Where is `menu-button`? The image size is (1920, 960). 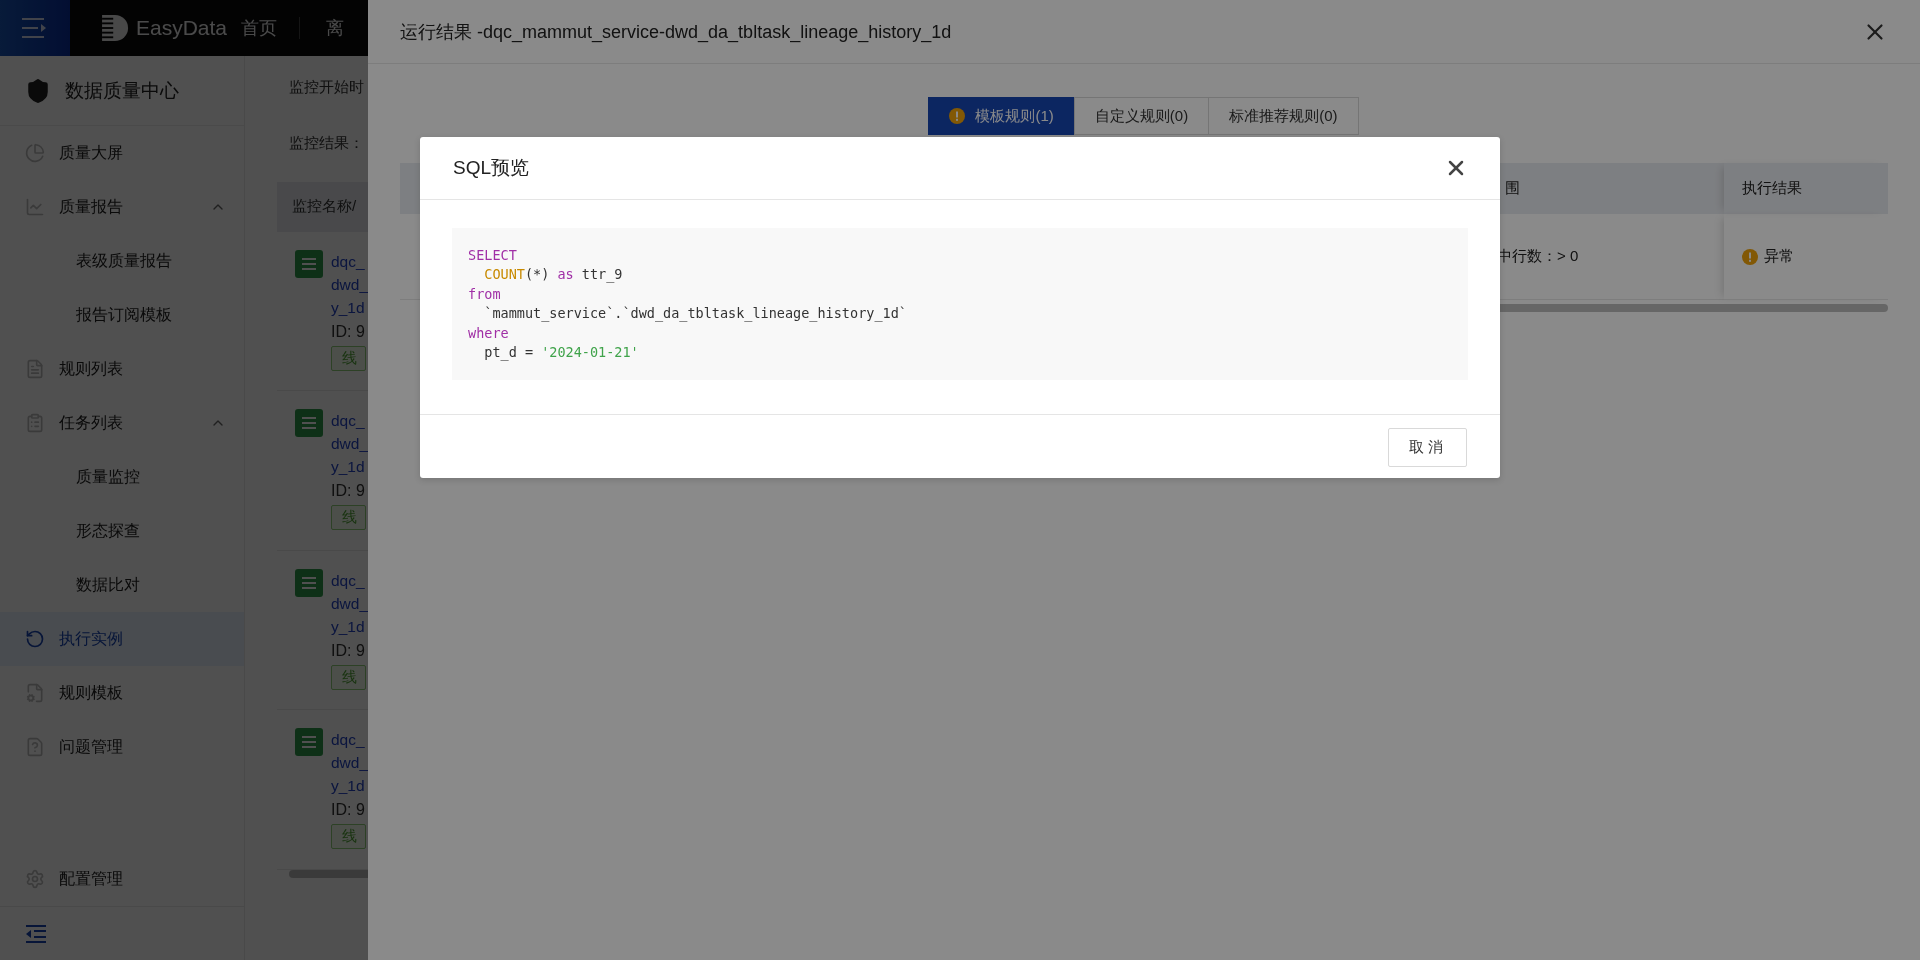 menu-button is located at coordinates (35, 28).